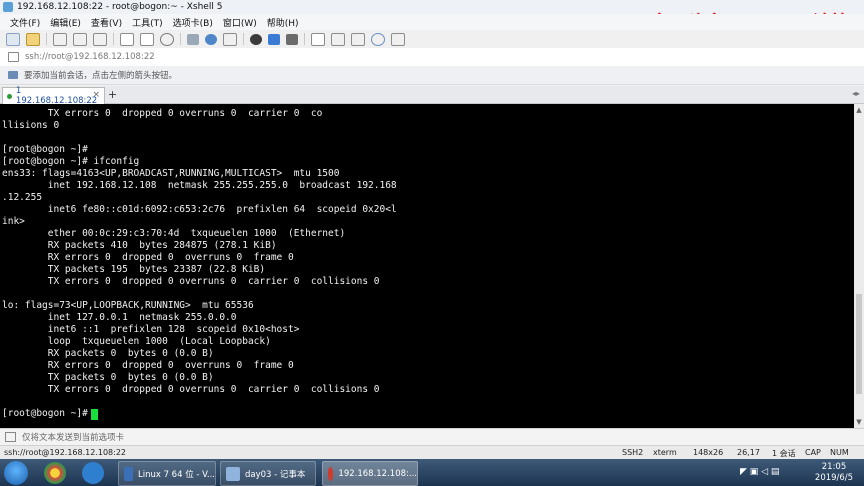  Describe the element at coordinates (60, 39) in the screenshot. I see `connect-icon` at that location.